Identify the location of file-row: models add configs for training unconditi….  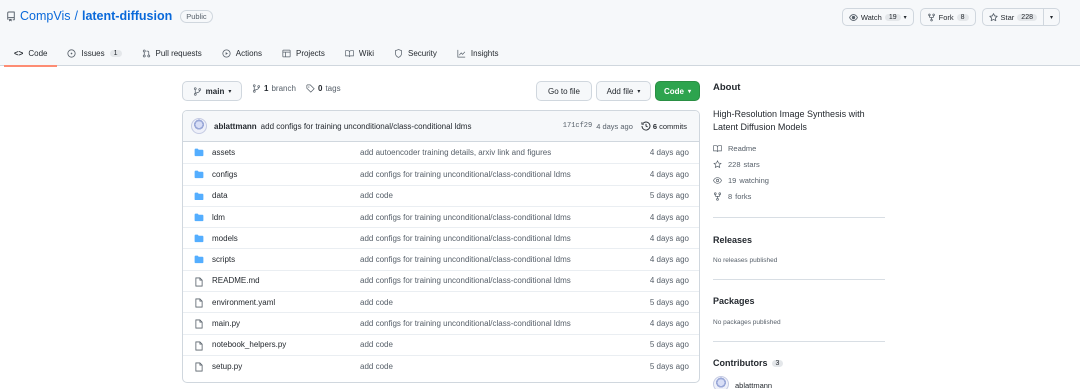
(441, 237).